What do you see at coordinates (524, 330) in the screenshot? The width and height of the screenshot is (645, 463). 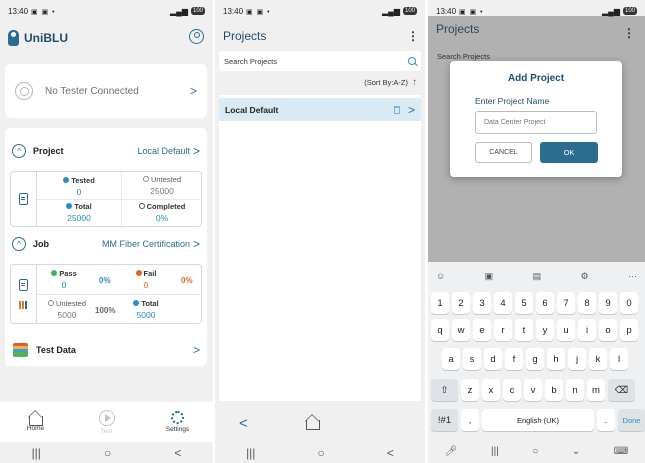 I see `key-t: t` at bounding box center [524, 330].